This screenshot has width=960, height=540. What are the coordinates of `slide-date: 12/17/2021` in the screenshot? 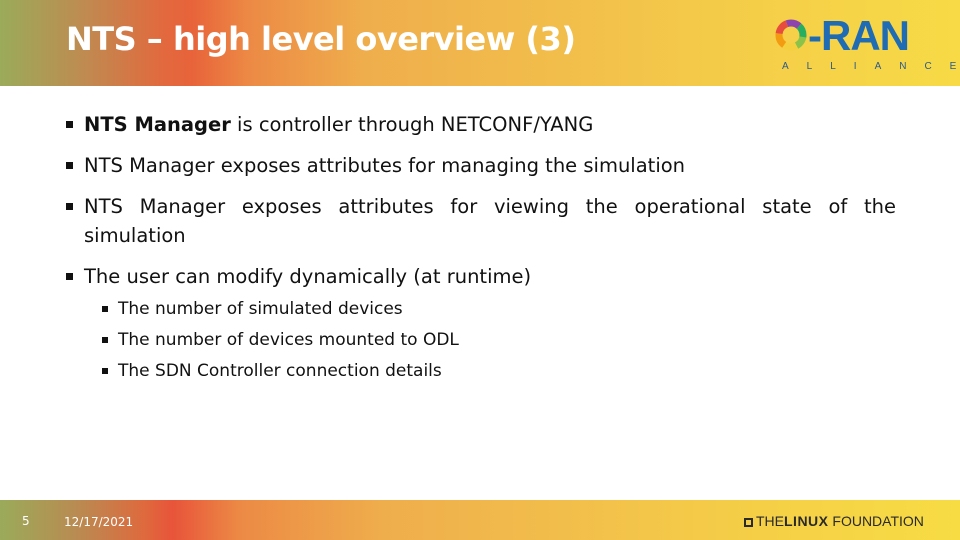 It's located at (99, 522).